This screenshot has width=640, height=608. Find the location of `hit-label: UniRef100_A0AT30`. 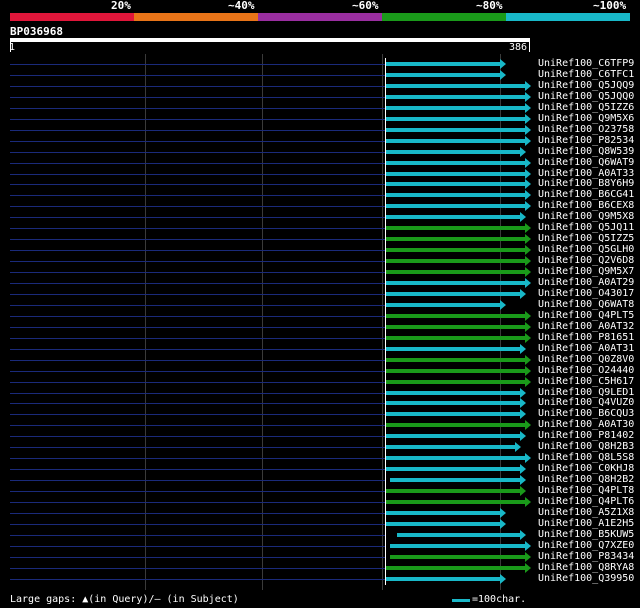

hit-label: UniRef100_A0AT30 is located at coordinates (586, 424).